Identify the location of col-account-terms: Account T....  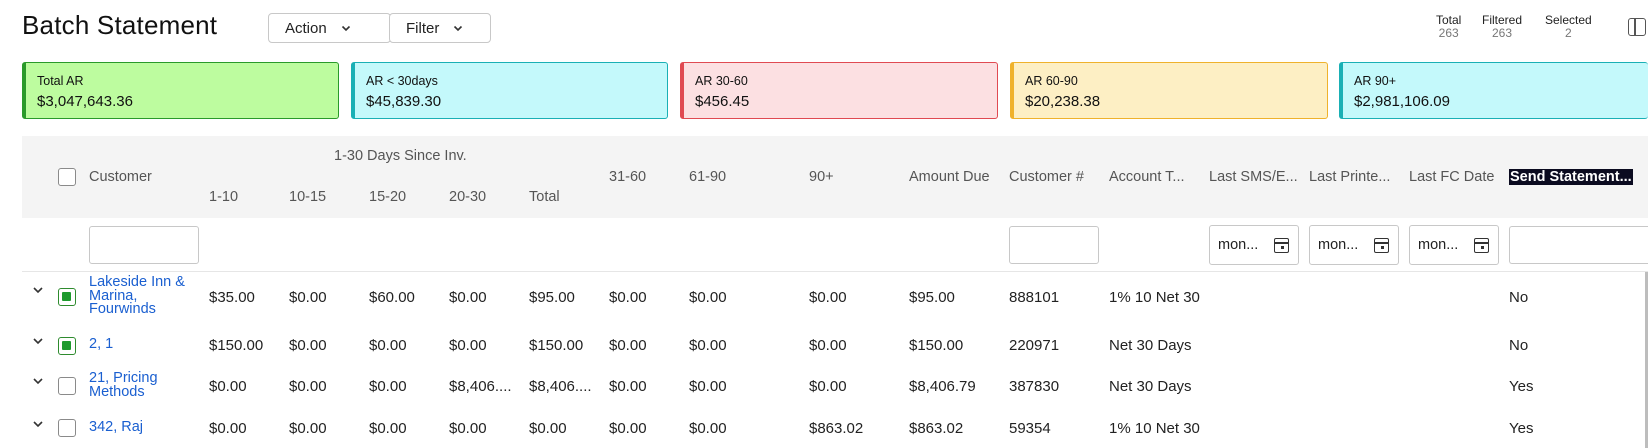
(1147, 177).